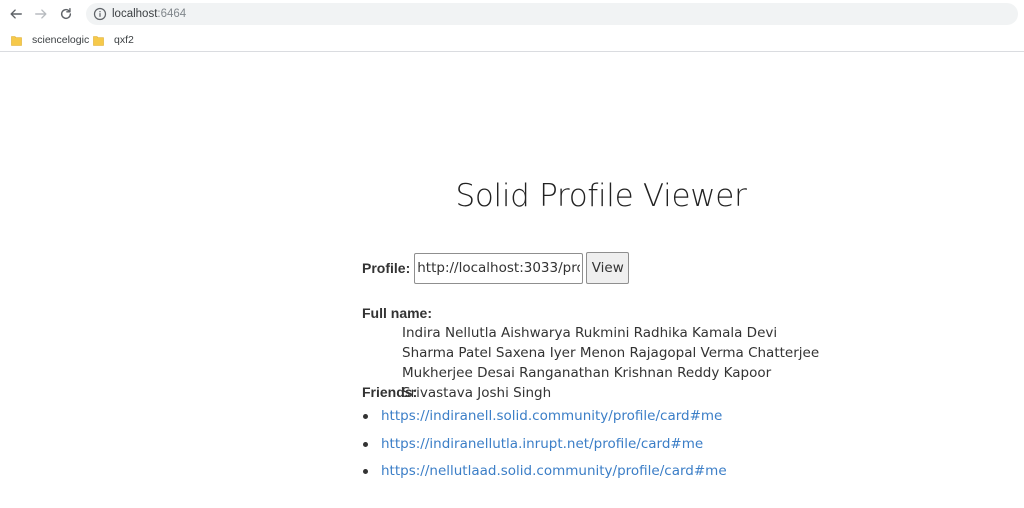 The height and width of the screenshot is (508, 1024). I want to click on bookmark-qxf2: qxf2, so click(113, 40).